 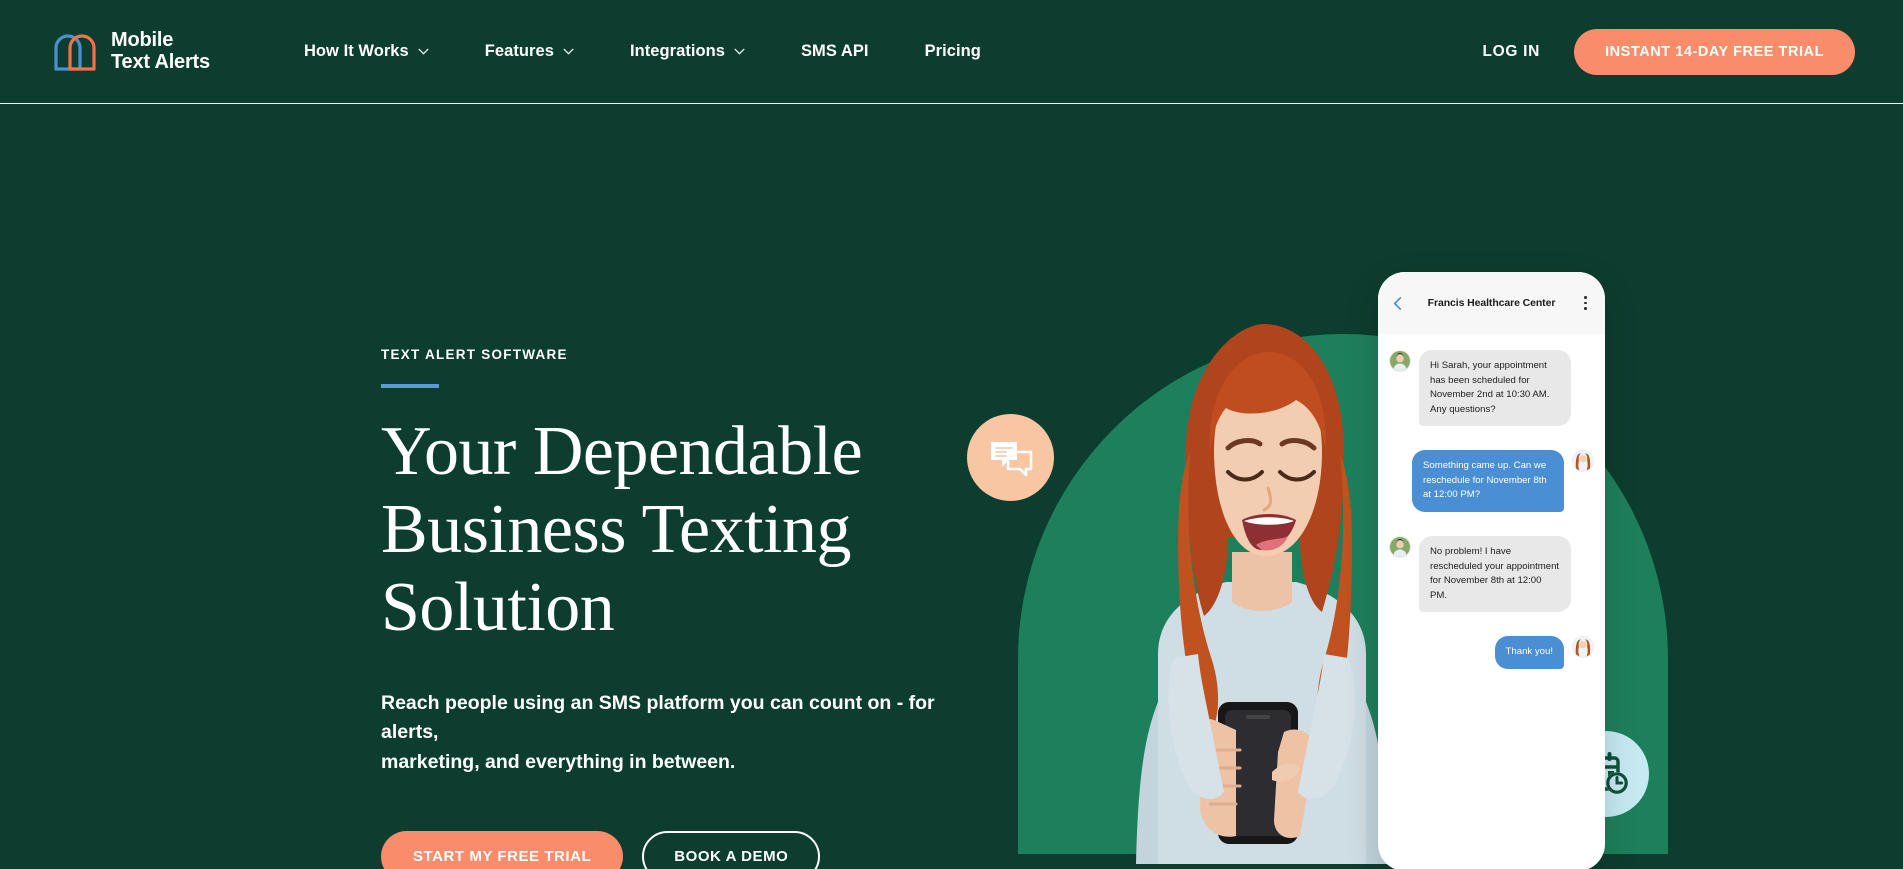 I want to click on nav-item-integrations: Integrations, so click(x=687, y=51).